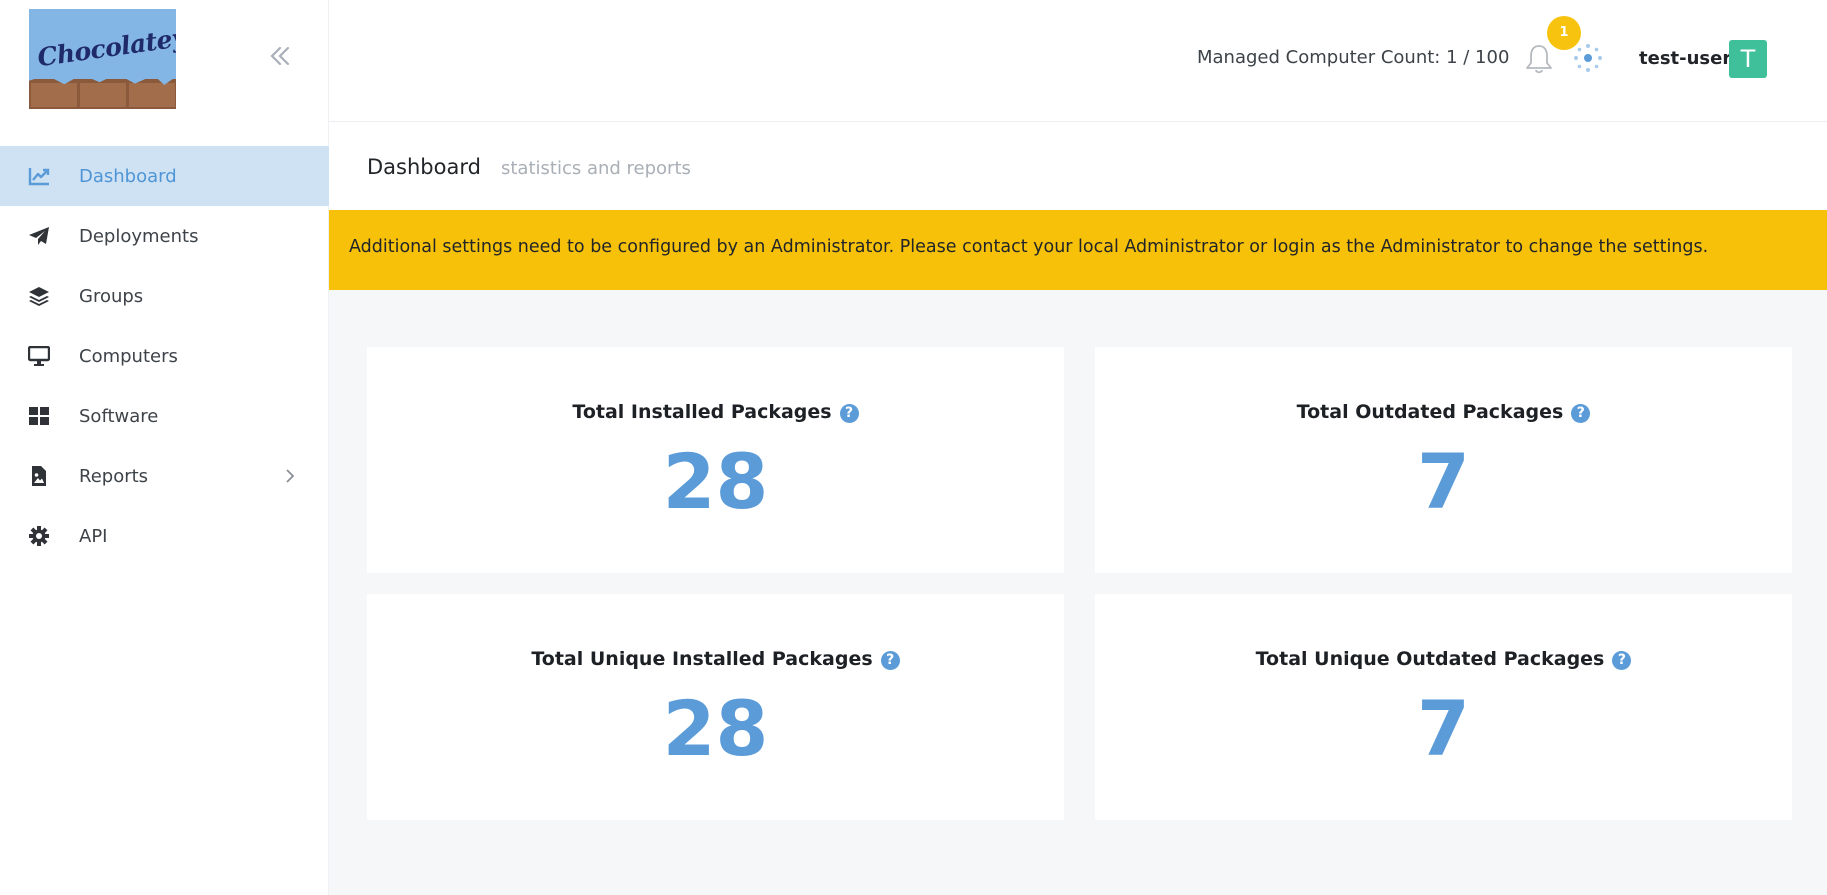 This screenshot has width=1827, height=895. I want to click on stat-card-title: Total Outdated Packages, so click(1430, 412).